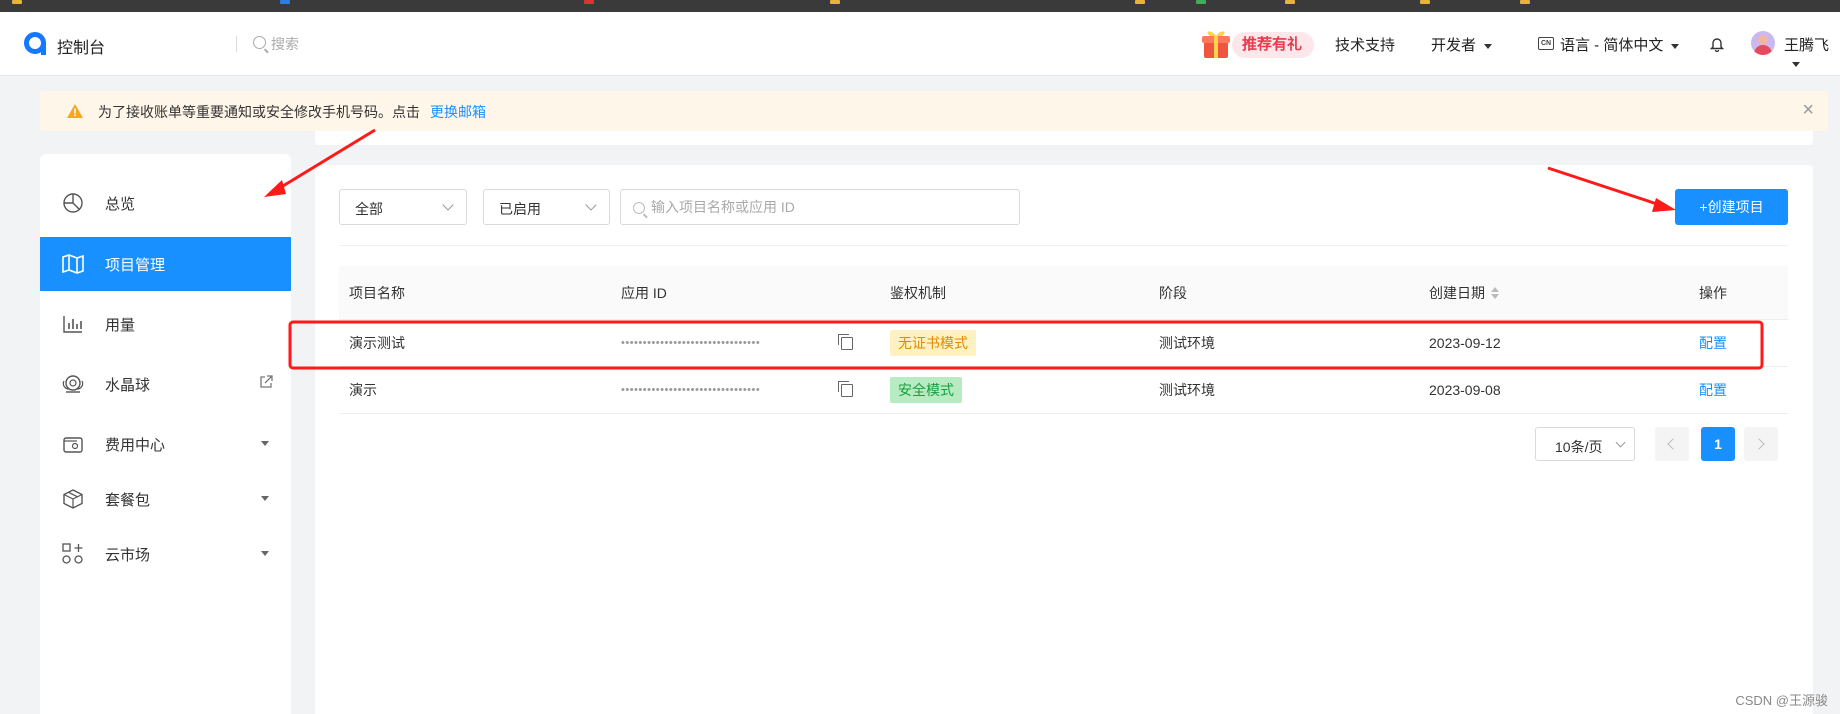 This screenshot has height=714, width=1840. I want to click on watermark: CSDN @王源骏, so click(1781, 700).